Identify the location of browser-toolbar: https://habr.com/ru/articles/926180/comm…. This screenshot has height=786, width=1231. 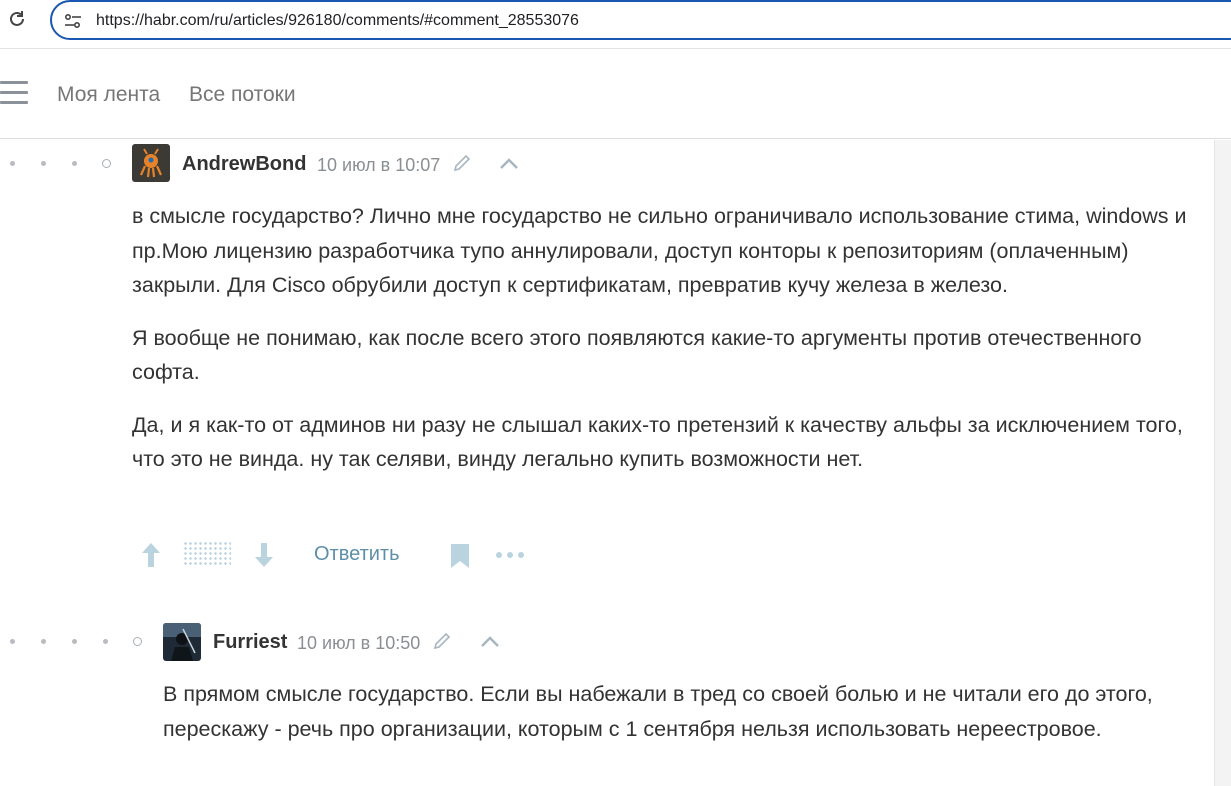
(615, 24).